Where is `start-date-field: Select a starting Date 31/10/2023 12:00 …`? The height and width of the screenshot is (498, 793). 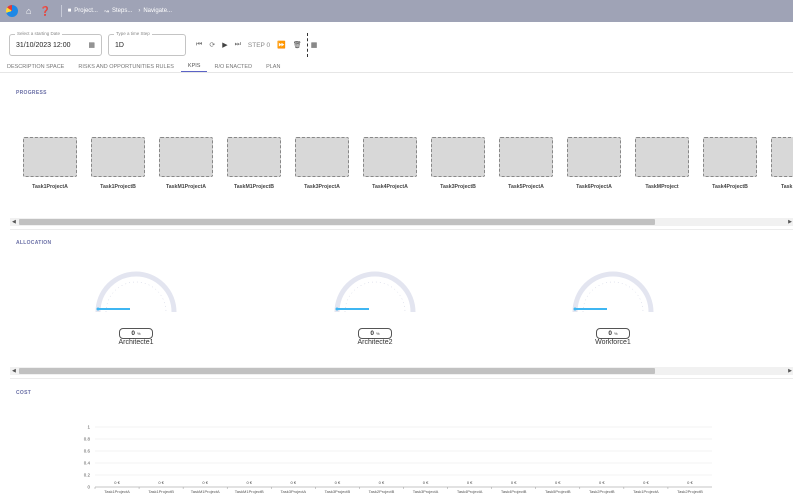
start-date-field: Select a starting Date 31/10/2023 12:00 … is located at coordinates (55, 43).